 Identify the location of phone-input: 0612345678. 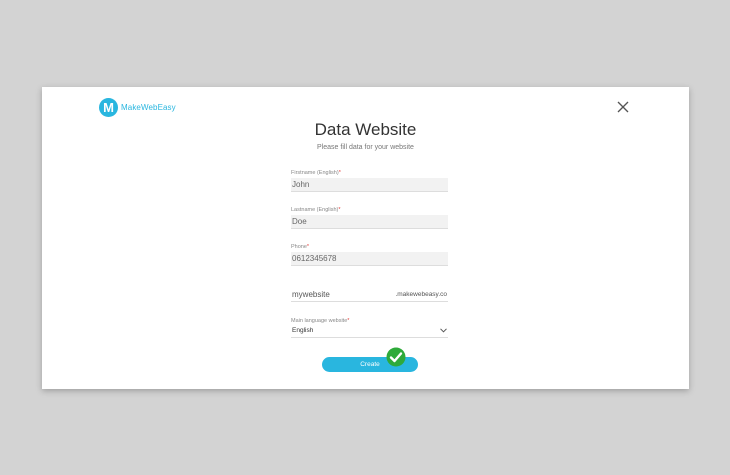
(369, 259).